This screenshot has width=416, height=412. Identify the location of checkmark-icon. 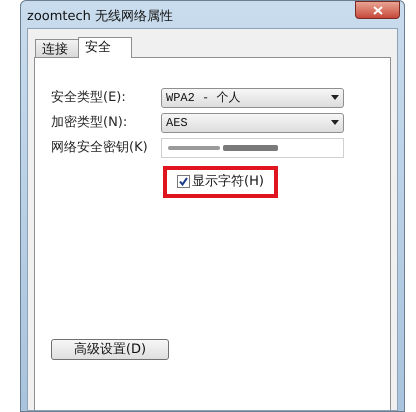
(183, 181).